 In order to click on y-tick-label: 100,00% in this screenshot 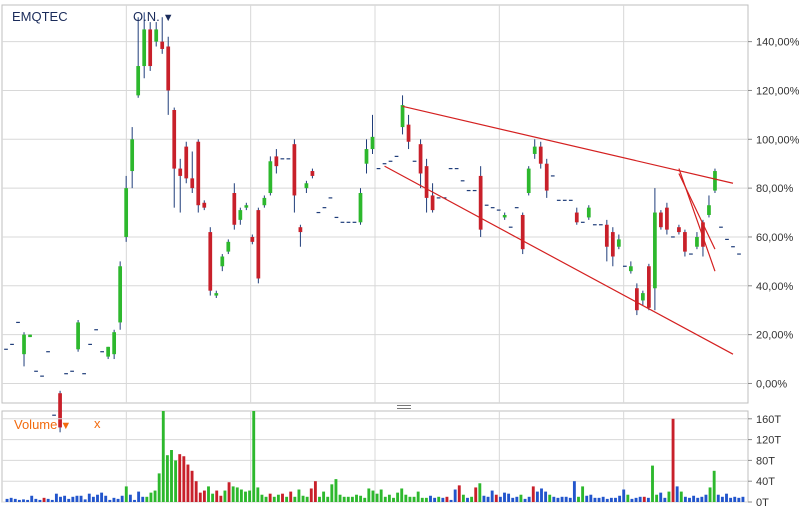, I will do `click(778, 140)`.